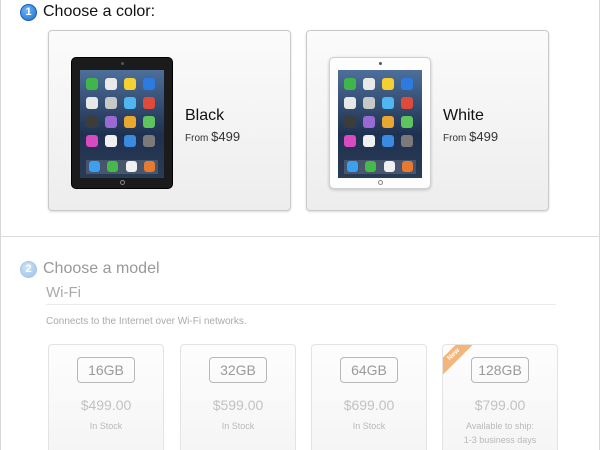 Image resolution: width=600 pixels, height=450 pixels. I want to click on capacity-option-32gb: 32GB $599.00 In Stock, so click(238, 397).